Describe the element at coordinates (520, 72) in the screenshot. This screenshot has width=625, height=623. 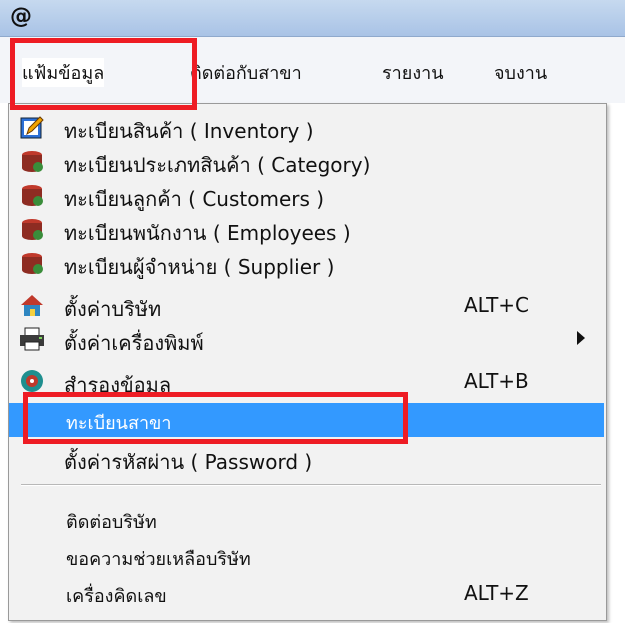
I see `menu-exit: จบงาน` at that location.